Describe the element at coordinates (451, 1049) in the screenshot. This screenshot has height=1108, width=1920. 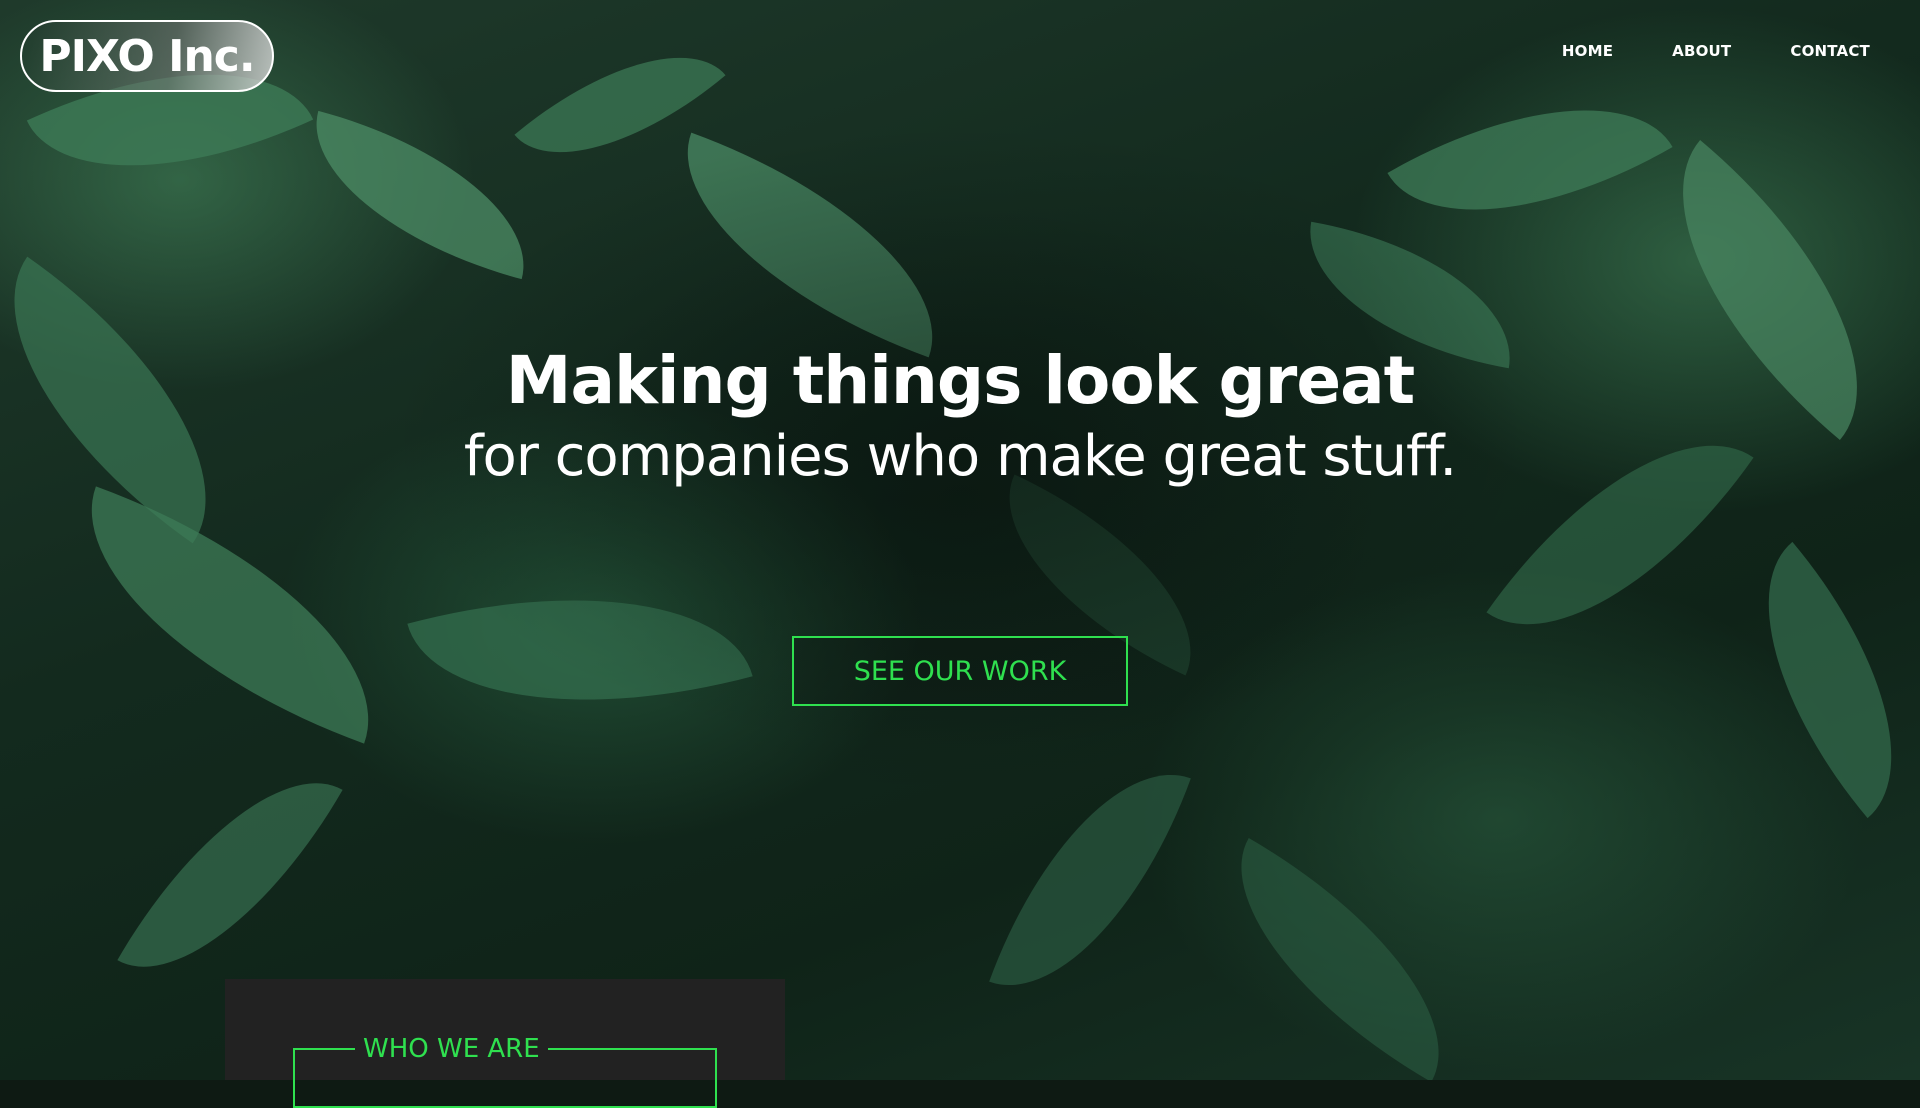
I see `who-we-are-title: WHO WE ARE` at that location.